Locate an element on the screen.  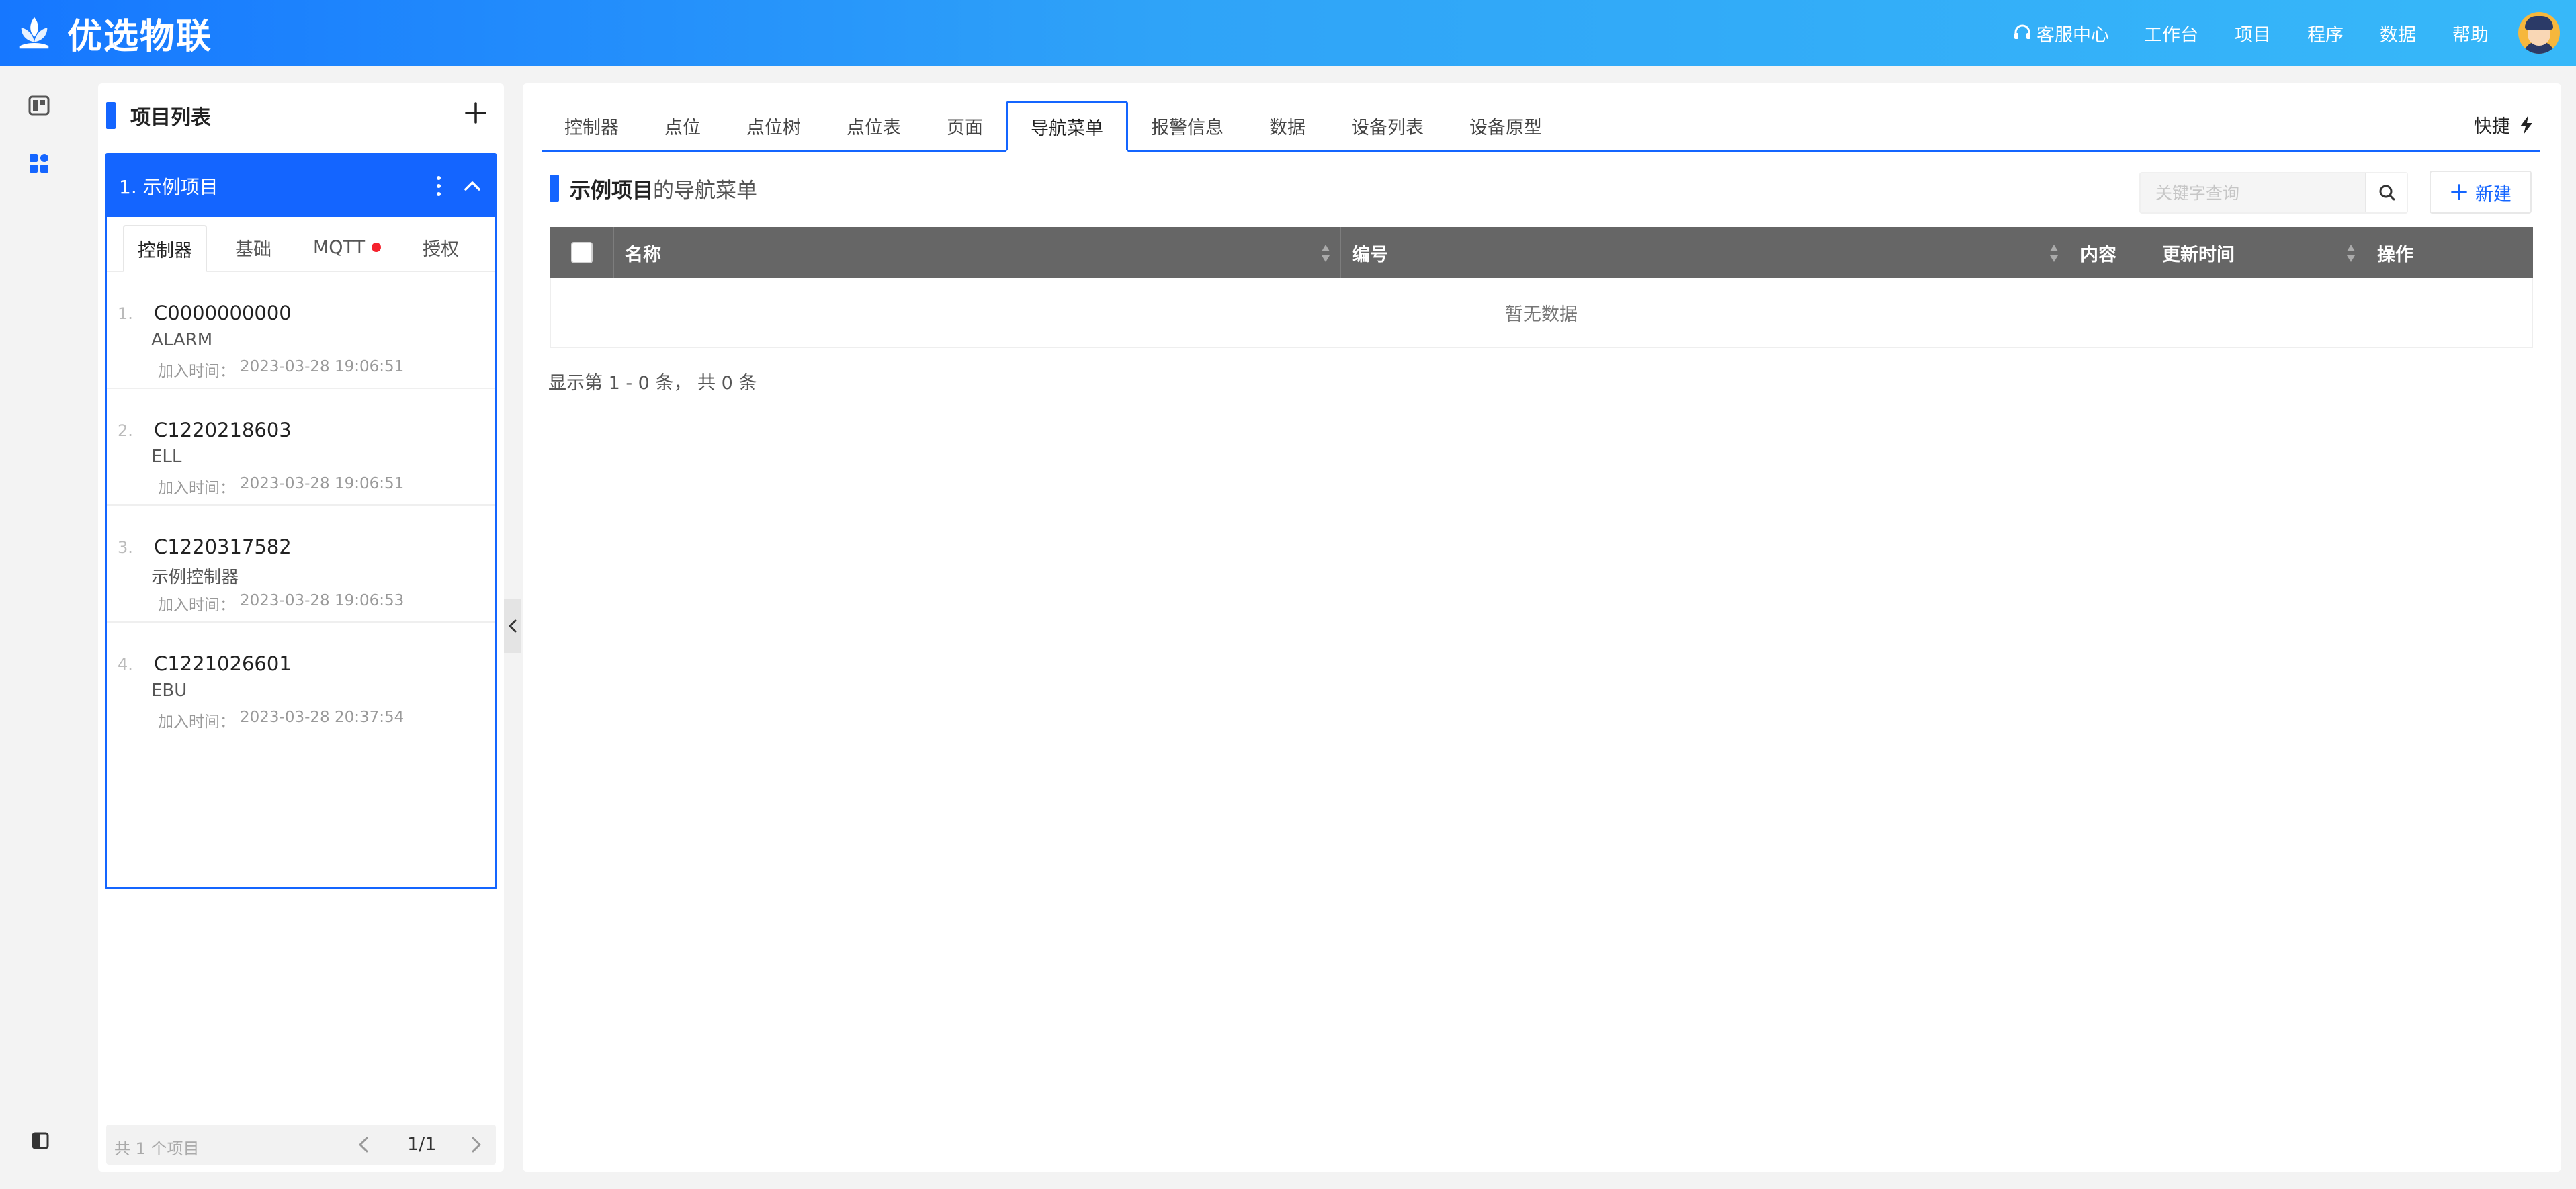
subtab-mqtt: MQTT is located at coordinates (347, 247).